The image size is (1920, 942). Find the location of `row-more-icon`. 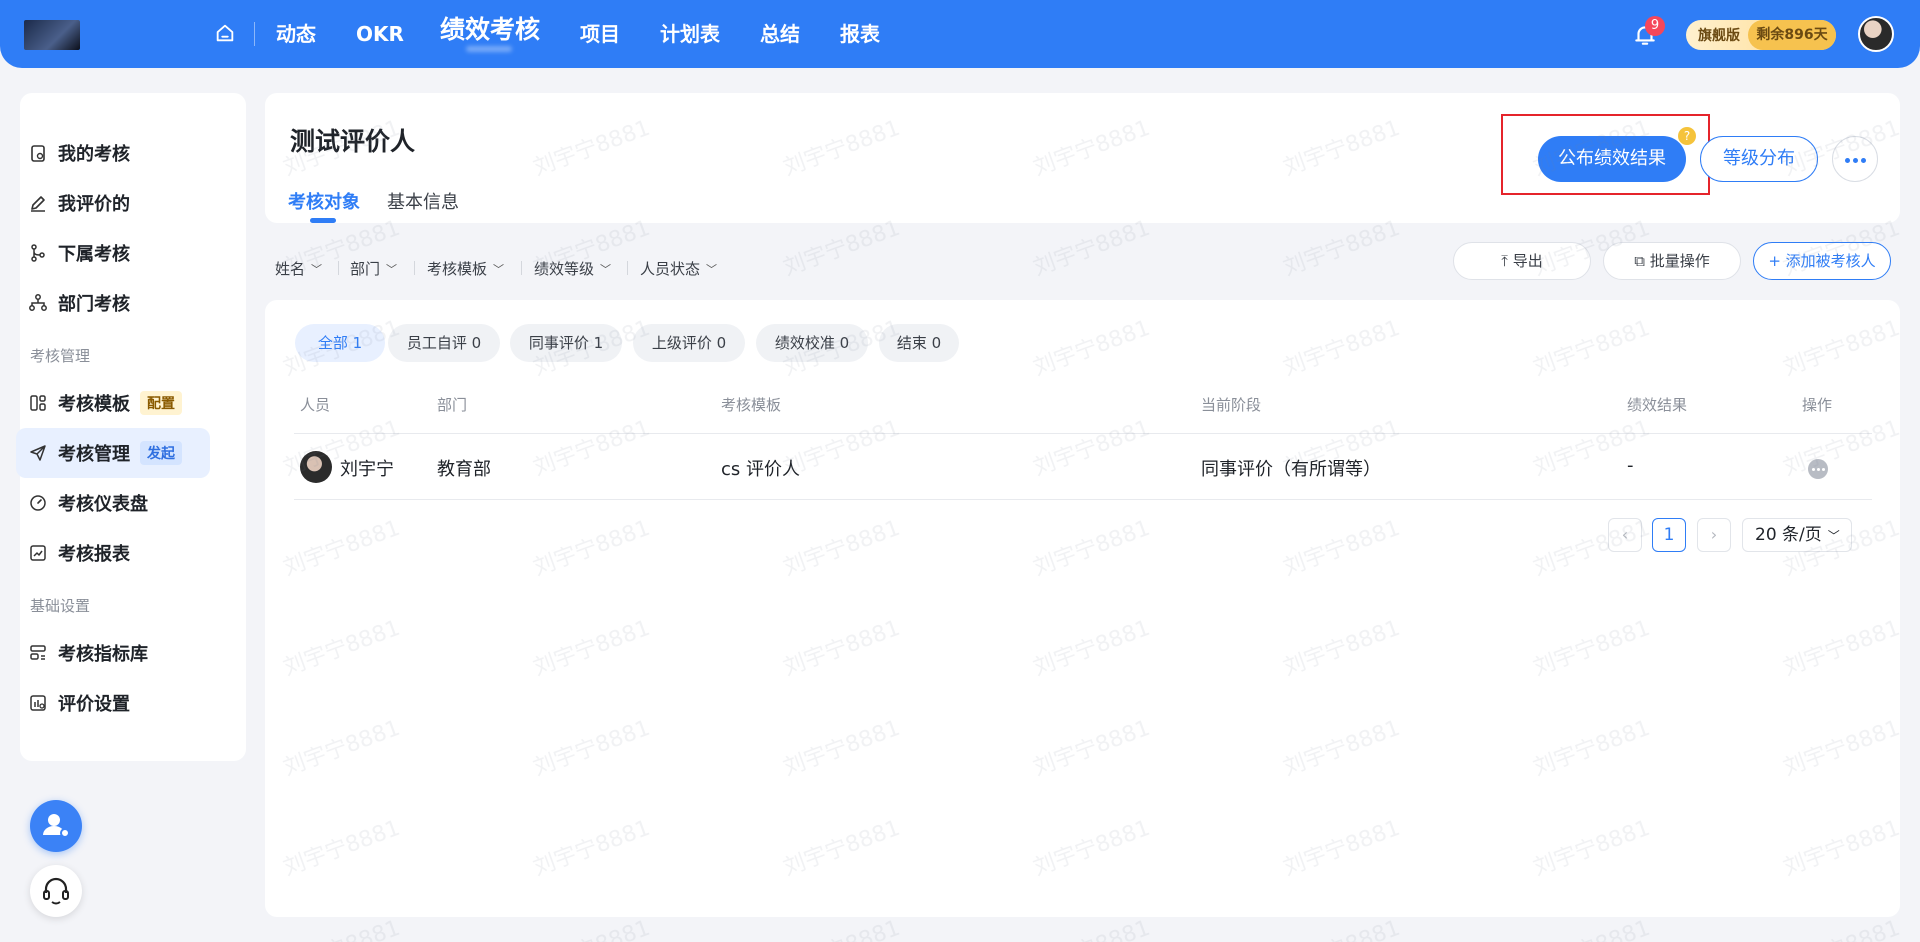

row-more-icon is located at coordinates (1818, 469).